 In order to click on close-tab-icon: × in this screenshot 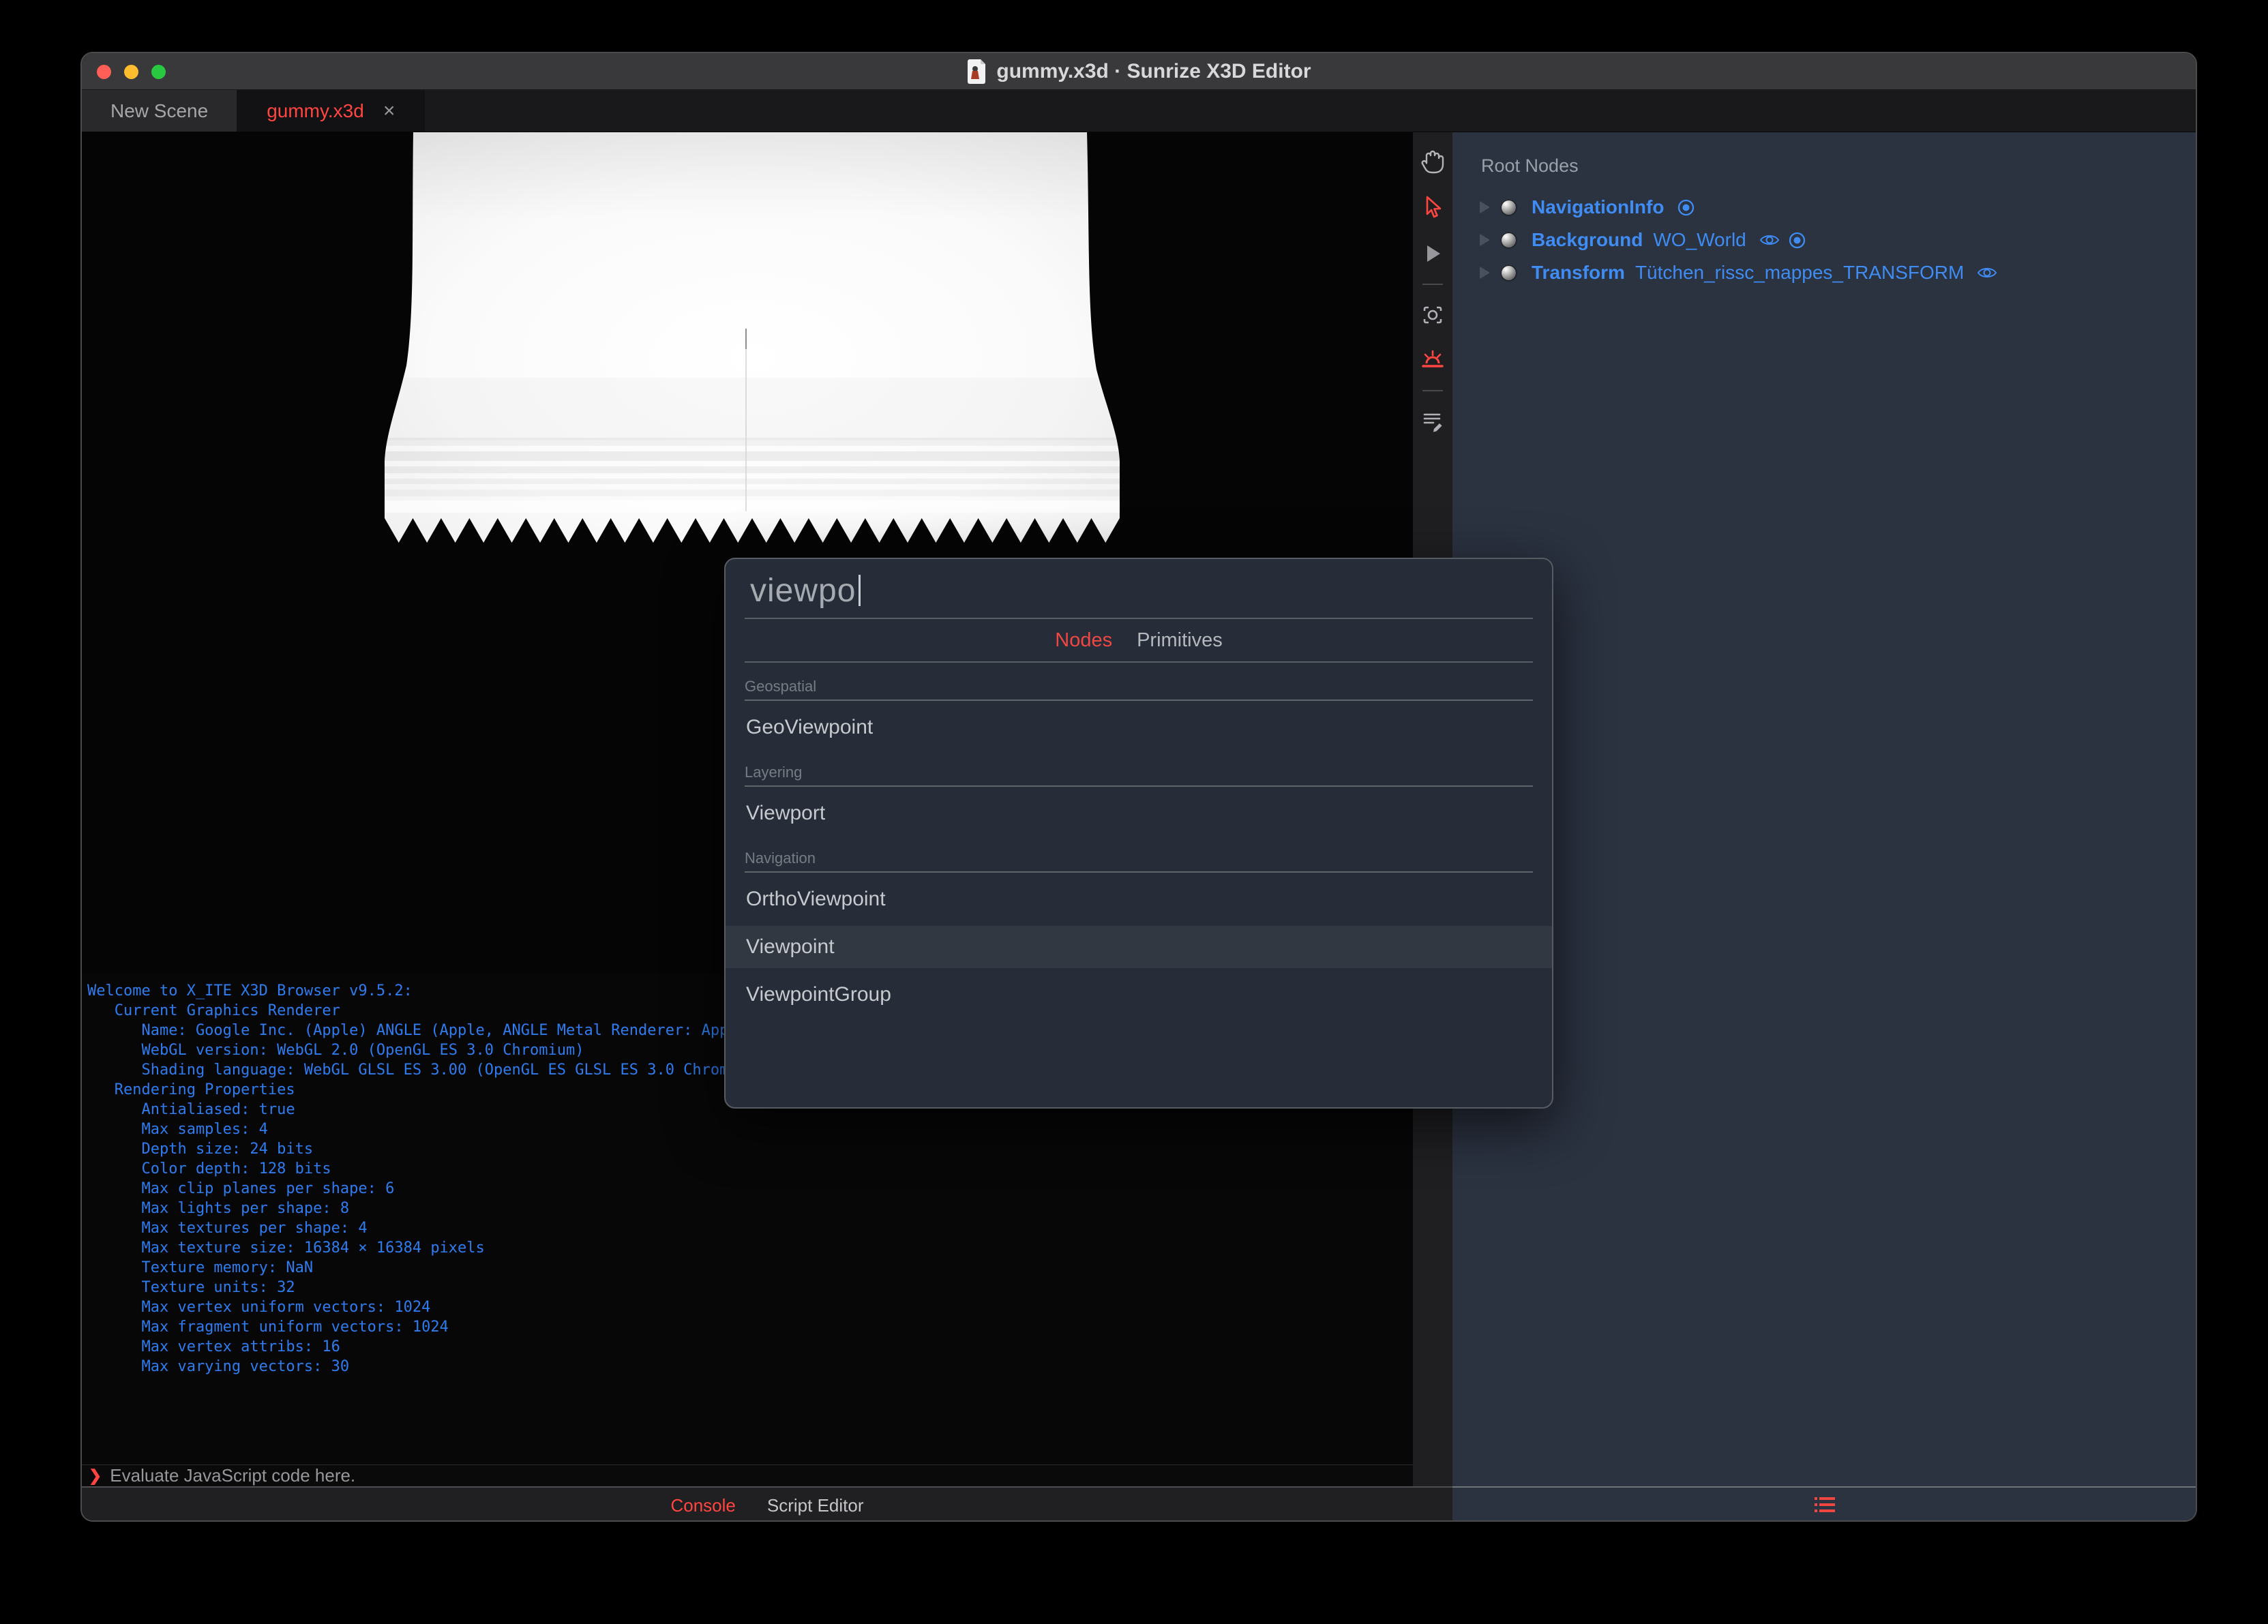, I will do `click(389, 111)`.